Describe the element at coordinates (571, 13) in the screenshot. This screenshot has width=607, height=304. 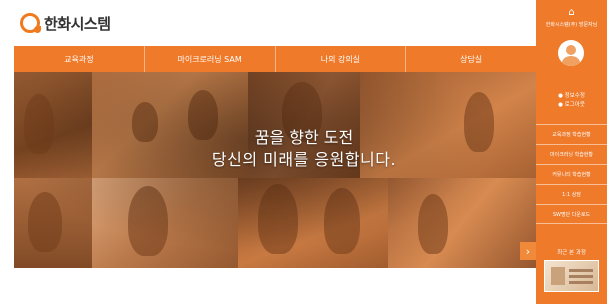
I see `home-icon: ⌂` at that location.